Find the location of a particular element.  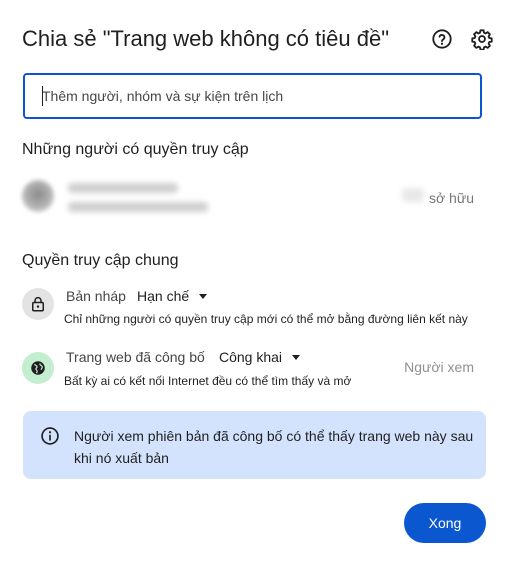

published-label: Trang web đã công bố is located at coordinates (135, 357).